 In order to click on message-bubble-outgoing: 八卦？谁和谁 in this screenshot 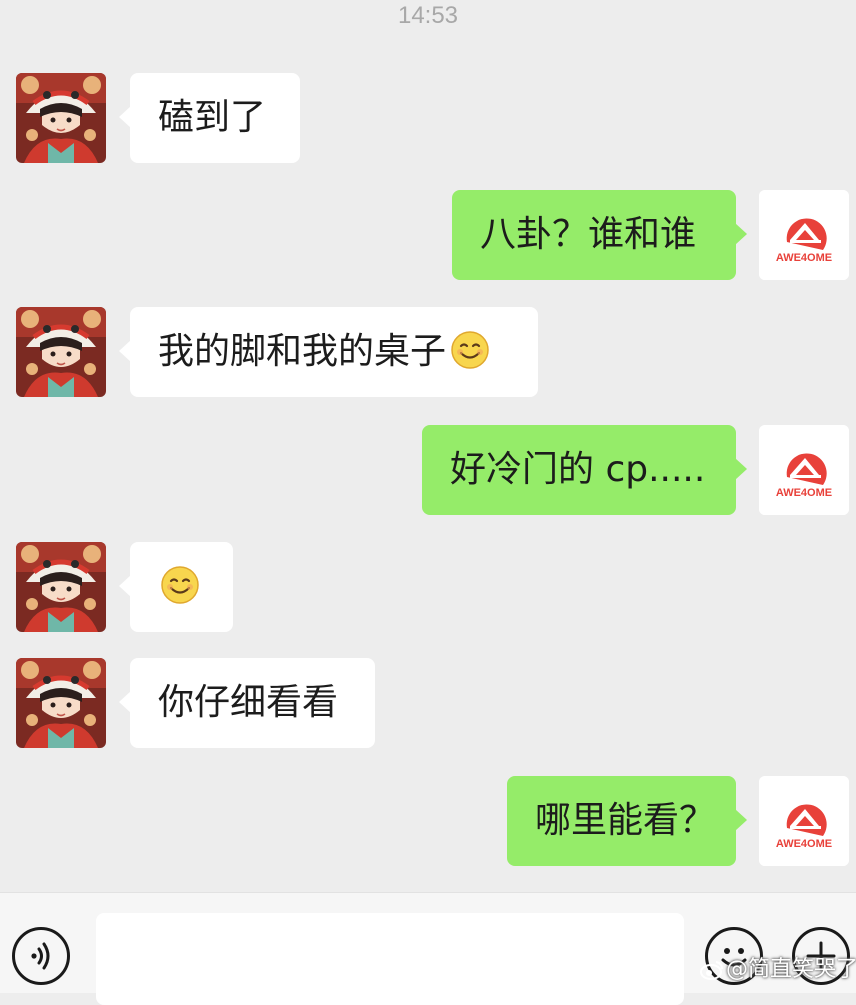, I will do `click(599, 235)`.